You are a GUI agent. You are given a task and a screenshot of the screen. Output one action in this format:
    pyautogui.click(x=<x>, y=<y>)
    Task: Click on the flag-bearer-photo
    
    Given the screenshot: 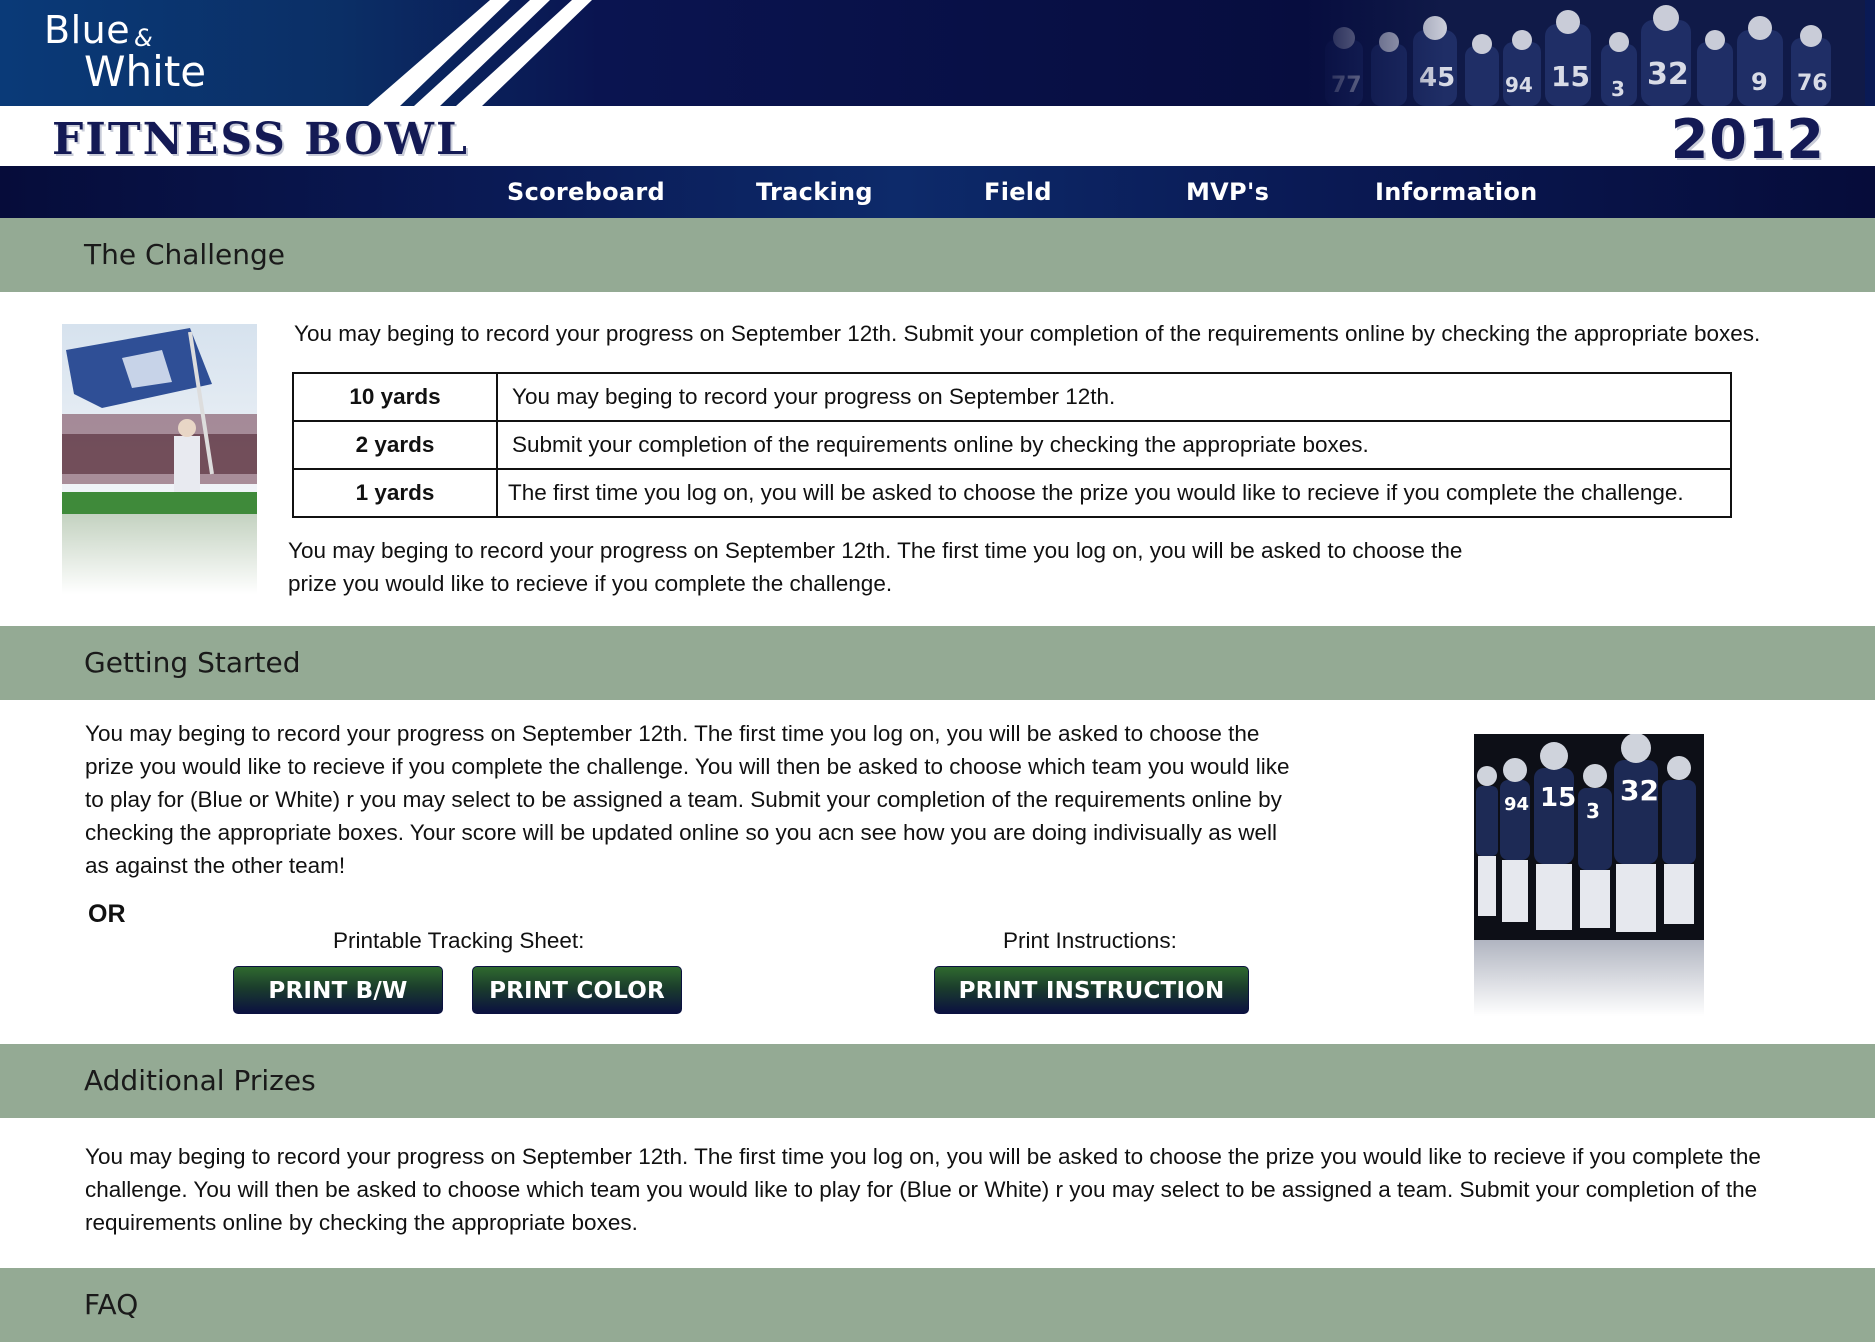 What is the action you would take?
    pyautogui.click(x=159, y=459)
    